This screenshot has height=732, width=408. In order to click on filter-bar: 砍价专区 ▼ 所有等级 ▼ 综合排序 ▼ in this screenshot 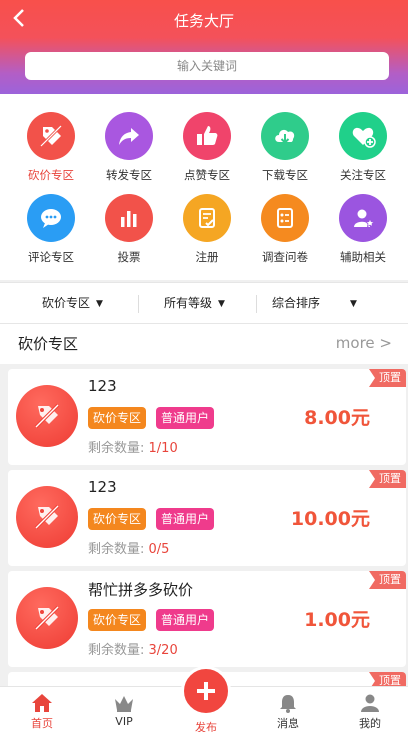, I will do `click(204, 303)`.